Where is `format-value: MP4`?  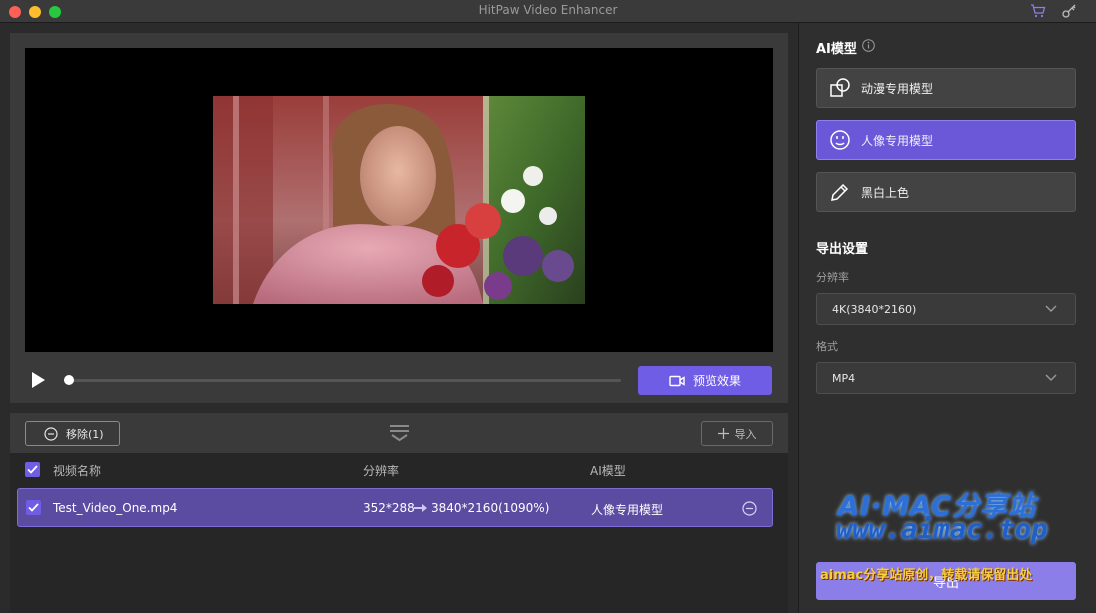 format-value: MP4 is located at coordinates (844, 378).